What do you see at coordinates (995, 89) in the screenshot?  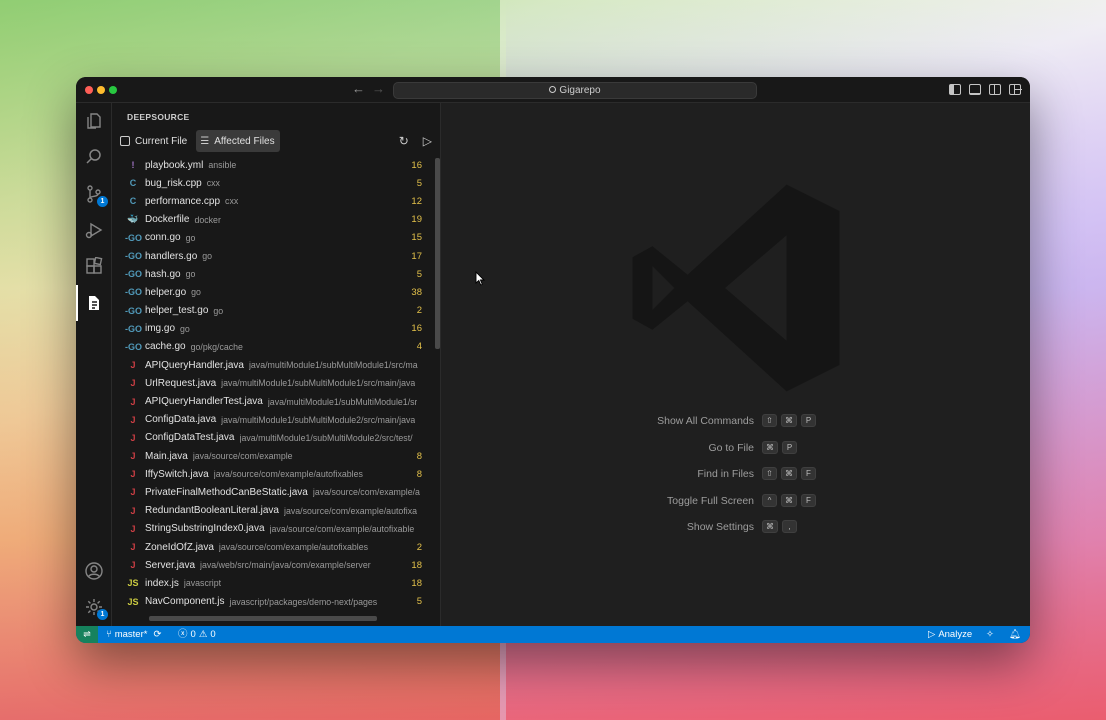 I see `toggle-secondary-sidebar-icon` at bounding box center [995, 89].